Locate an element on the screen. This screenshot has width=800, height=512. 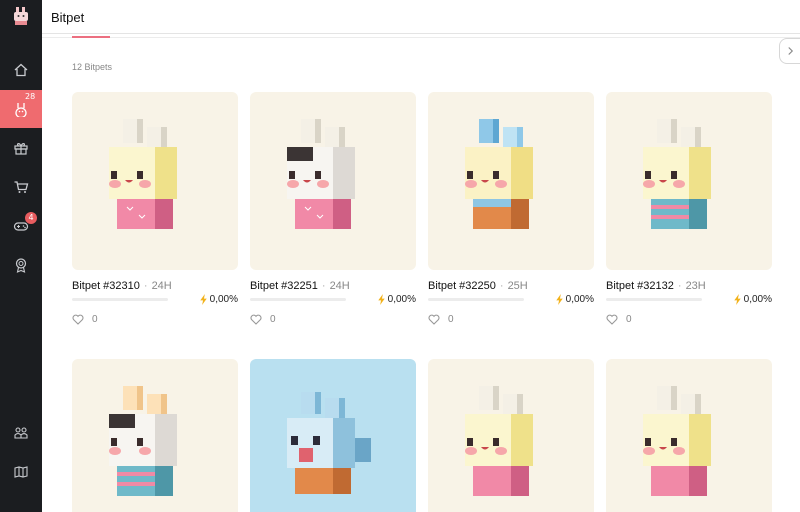
bitpet-name: Bitpet #32250 · 25H is located at coordinates (478, 286).